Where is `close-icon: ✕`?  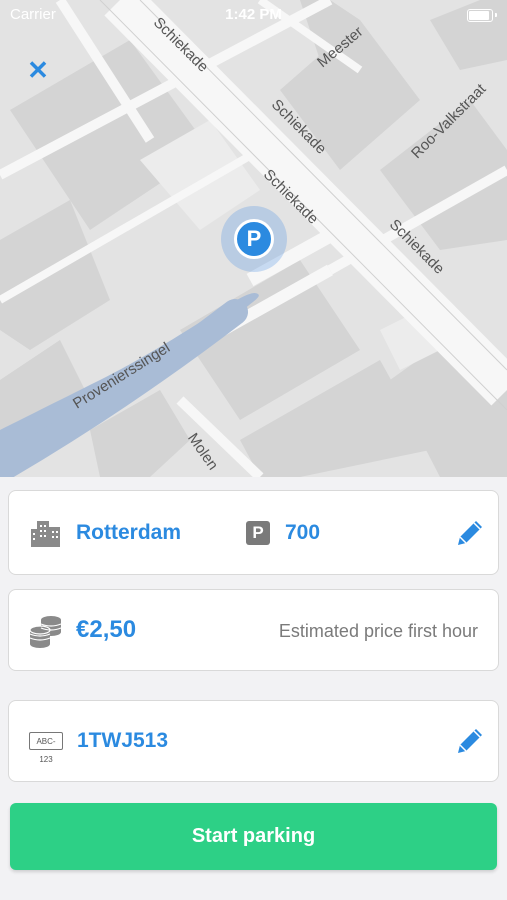
close-icon: ✕ is located at coordinates (38, 70).